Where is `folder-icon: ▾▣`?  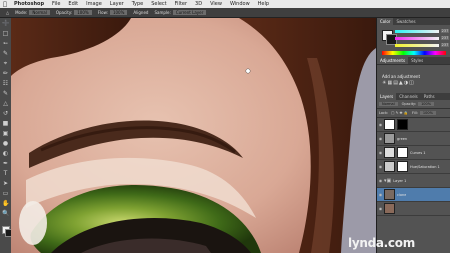 folder-icon: ▾▣ is located at coordinates (388, 180).